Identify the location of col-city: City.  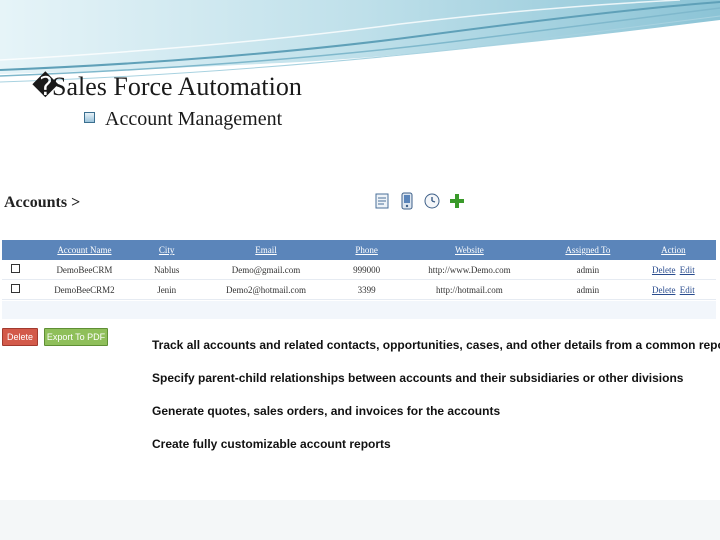
(166, 250).